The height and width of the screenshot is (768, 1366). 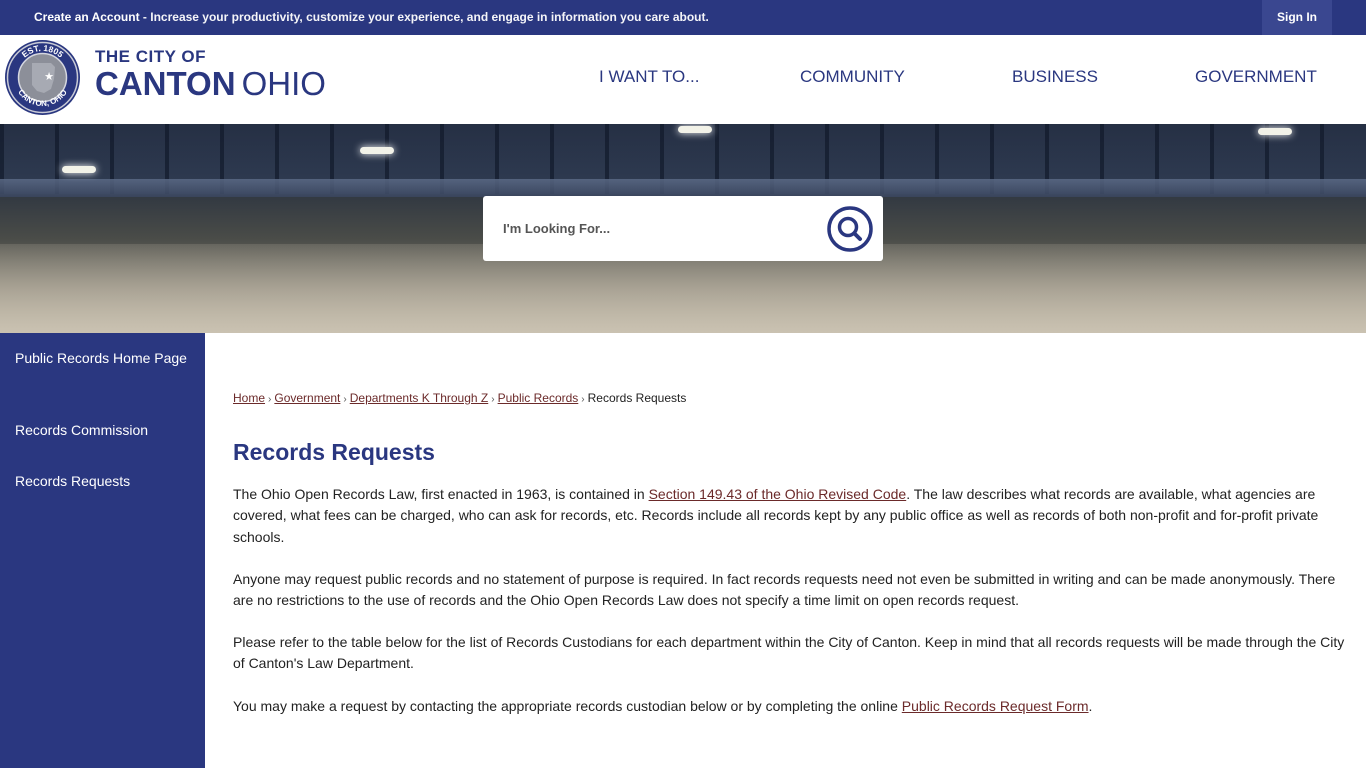 I want to click on logo-title: CANTON OHIO, so click(x=210, y=84).